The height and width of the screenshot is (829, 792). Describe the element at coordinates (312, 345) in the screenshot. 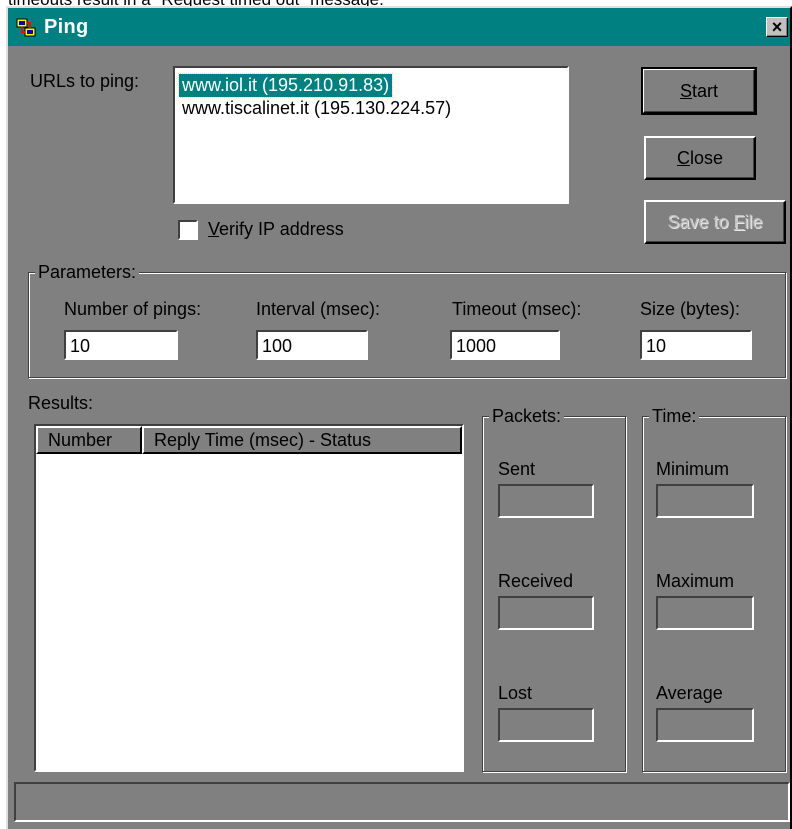

I see `interval-input: 100` at that location.